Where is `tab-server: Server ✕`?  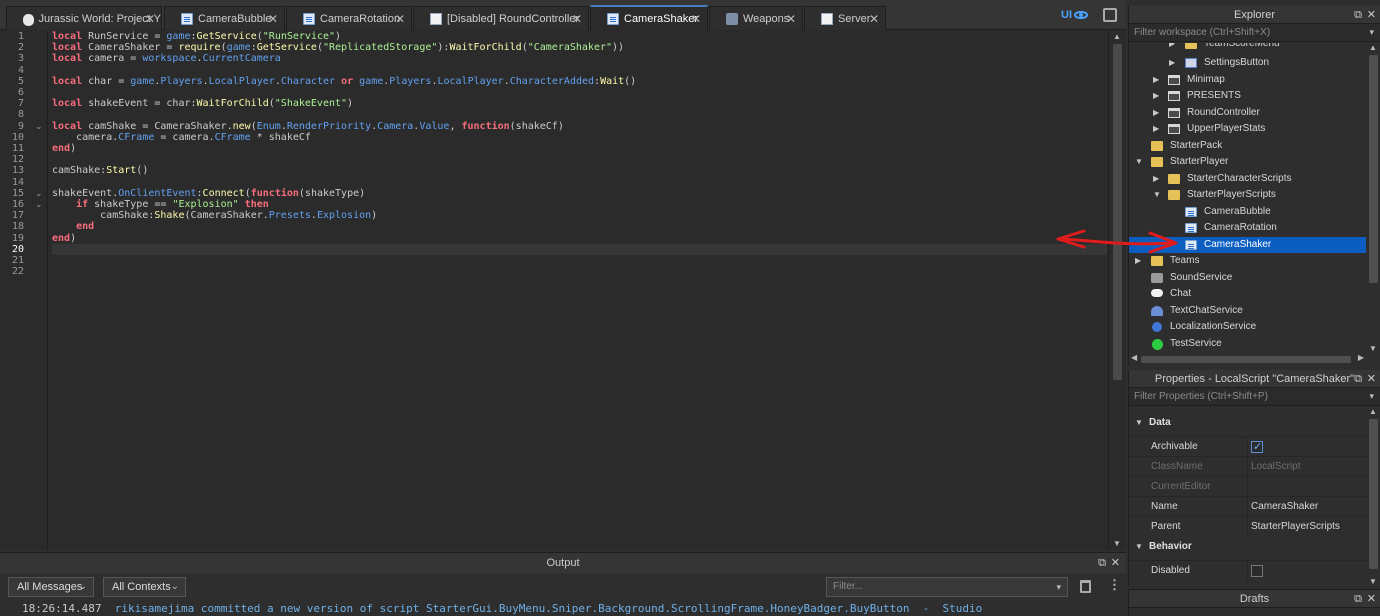
tab-server: Server ✕ is located at coordinates (845, 18).